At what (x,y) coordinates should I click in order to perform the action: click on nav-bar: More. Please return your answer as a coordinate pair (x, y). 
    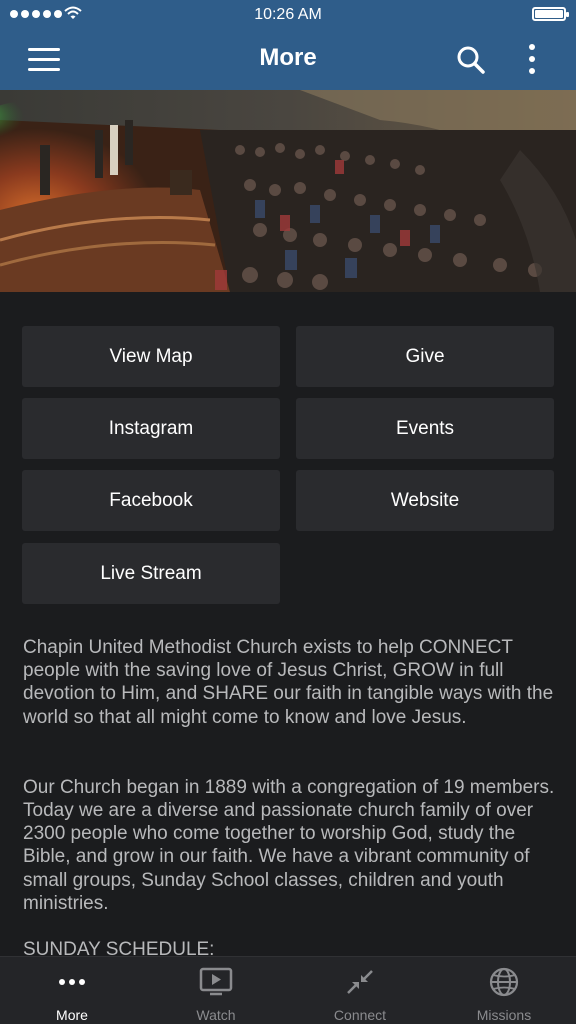
    Looking at the image, I should click on (288, 60).